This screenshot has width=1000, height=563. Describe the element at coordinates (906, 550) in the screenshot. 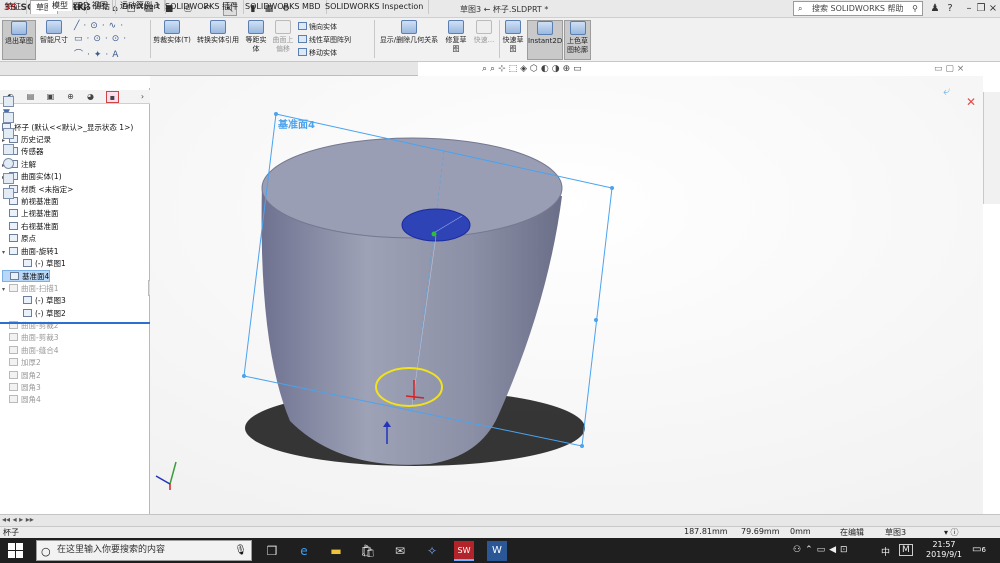

I see `ime-mode-icon: M` at that location.